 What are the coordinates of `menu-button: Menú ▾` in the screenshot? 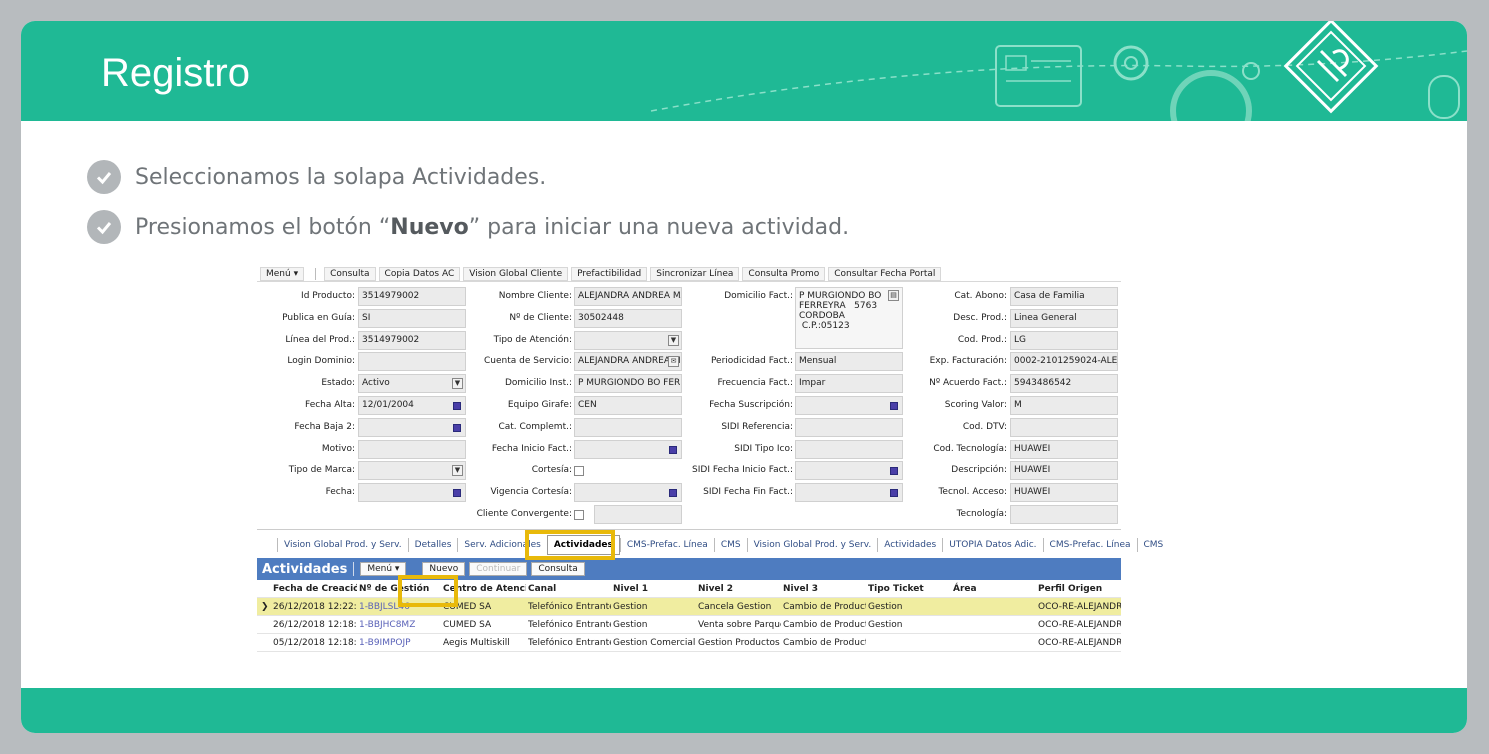 It's located at (282, 273).